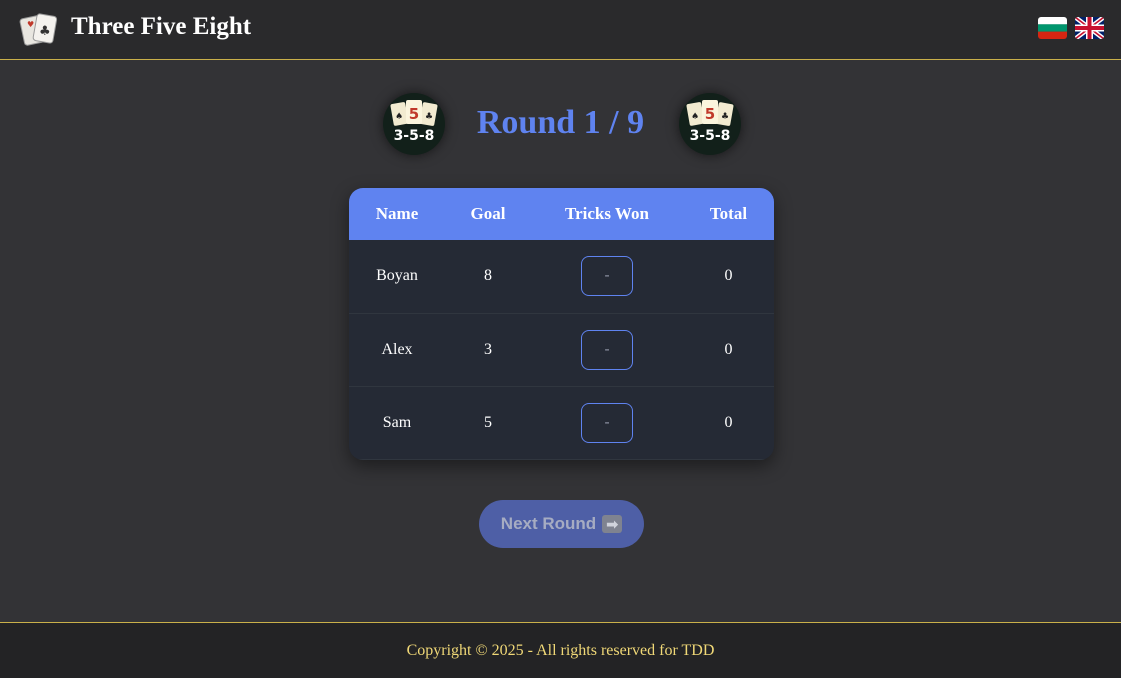  I want to click on column-header-total: Total, so click(728, 214).